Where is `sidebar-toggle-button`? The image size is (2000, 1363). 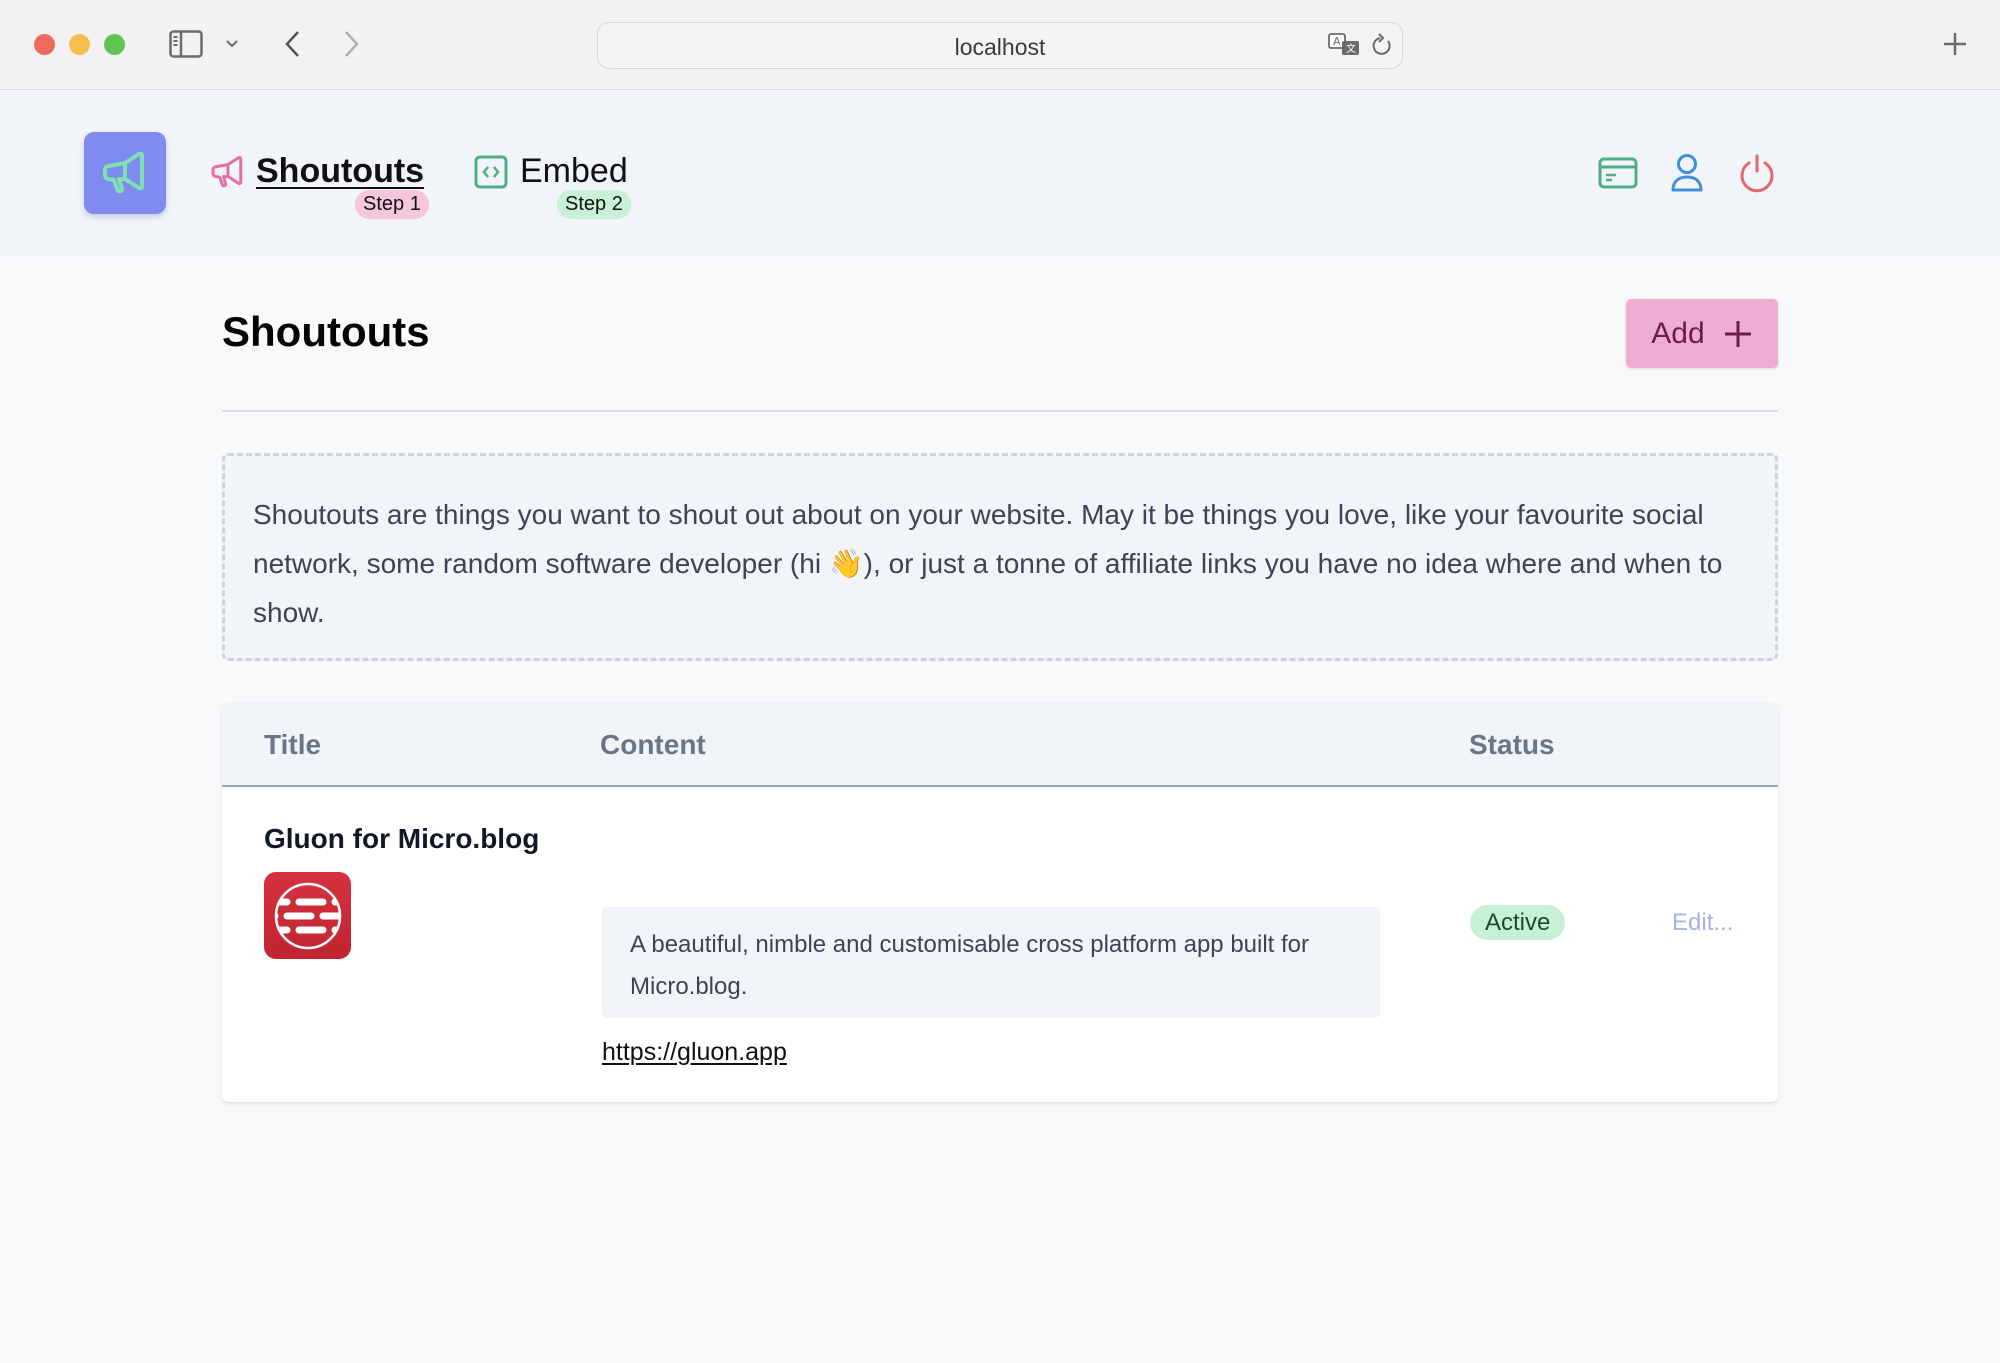
sidebar-toggle-button is located at coordinates (186, 44).